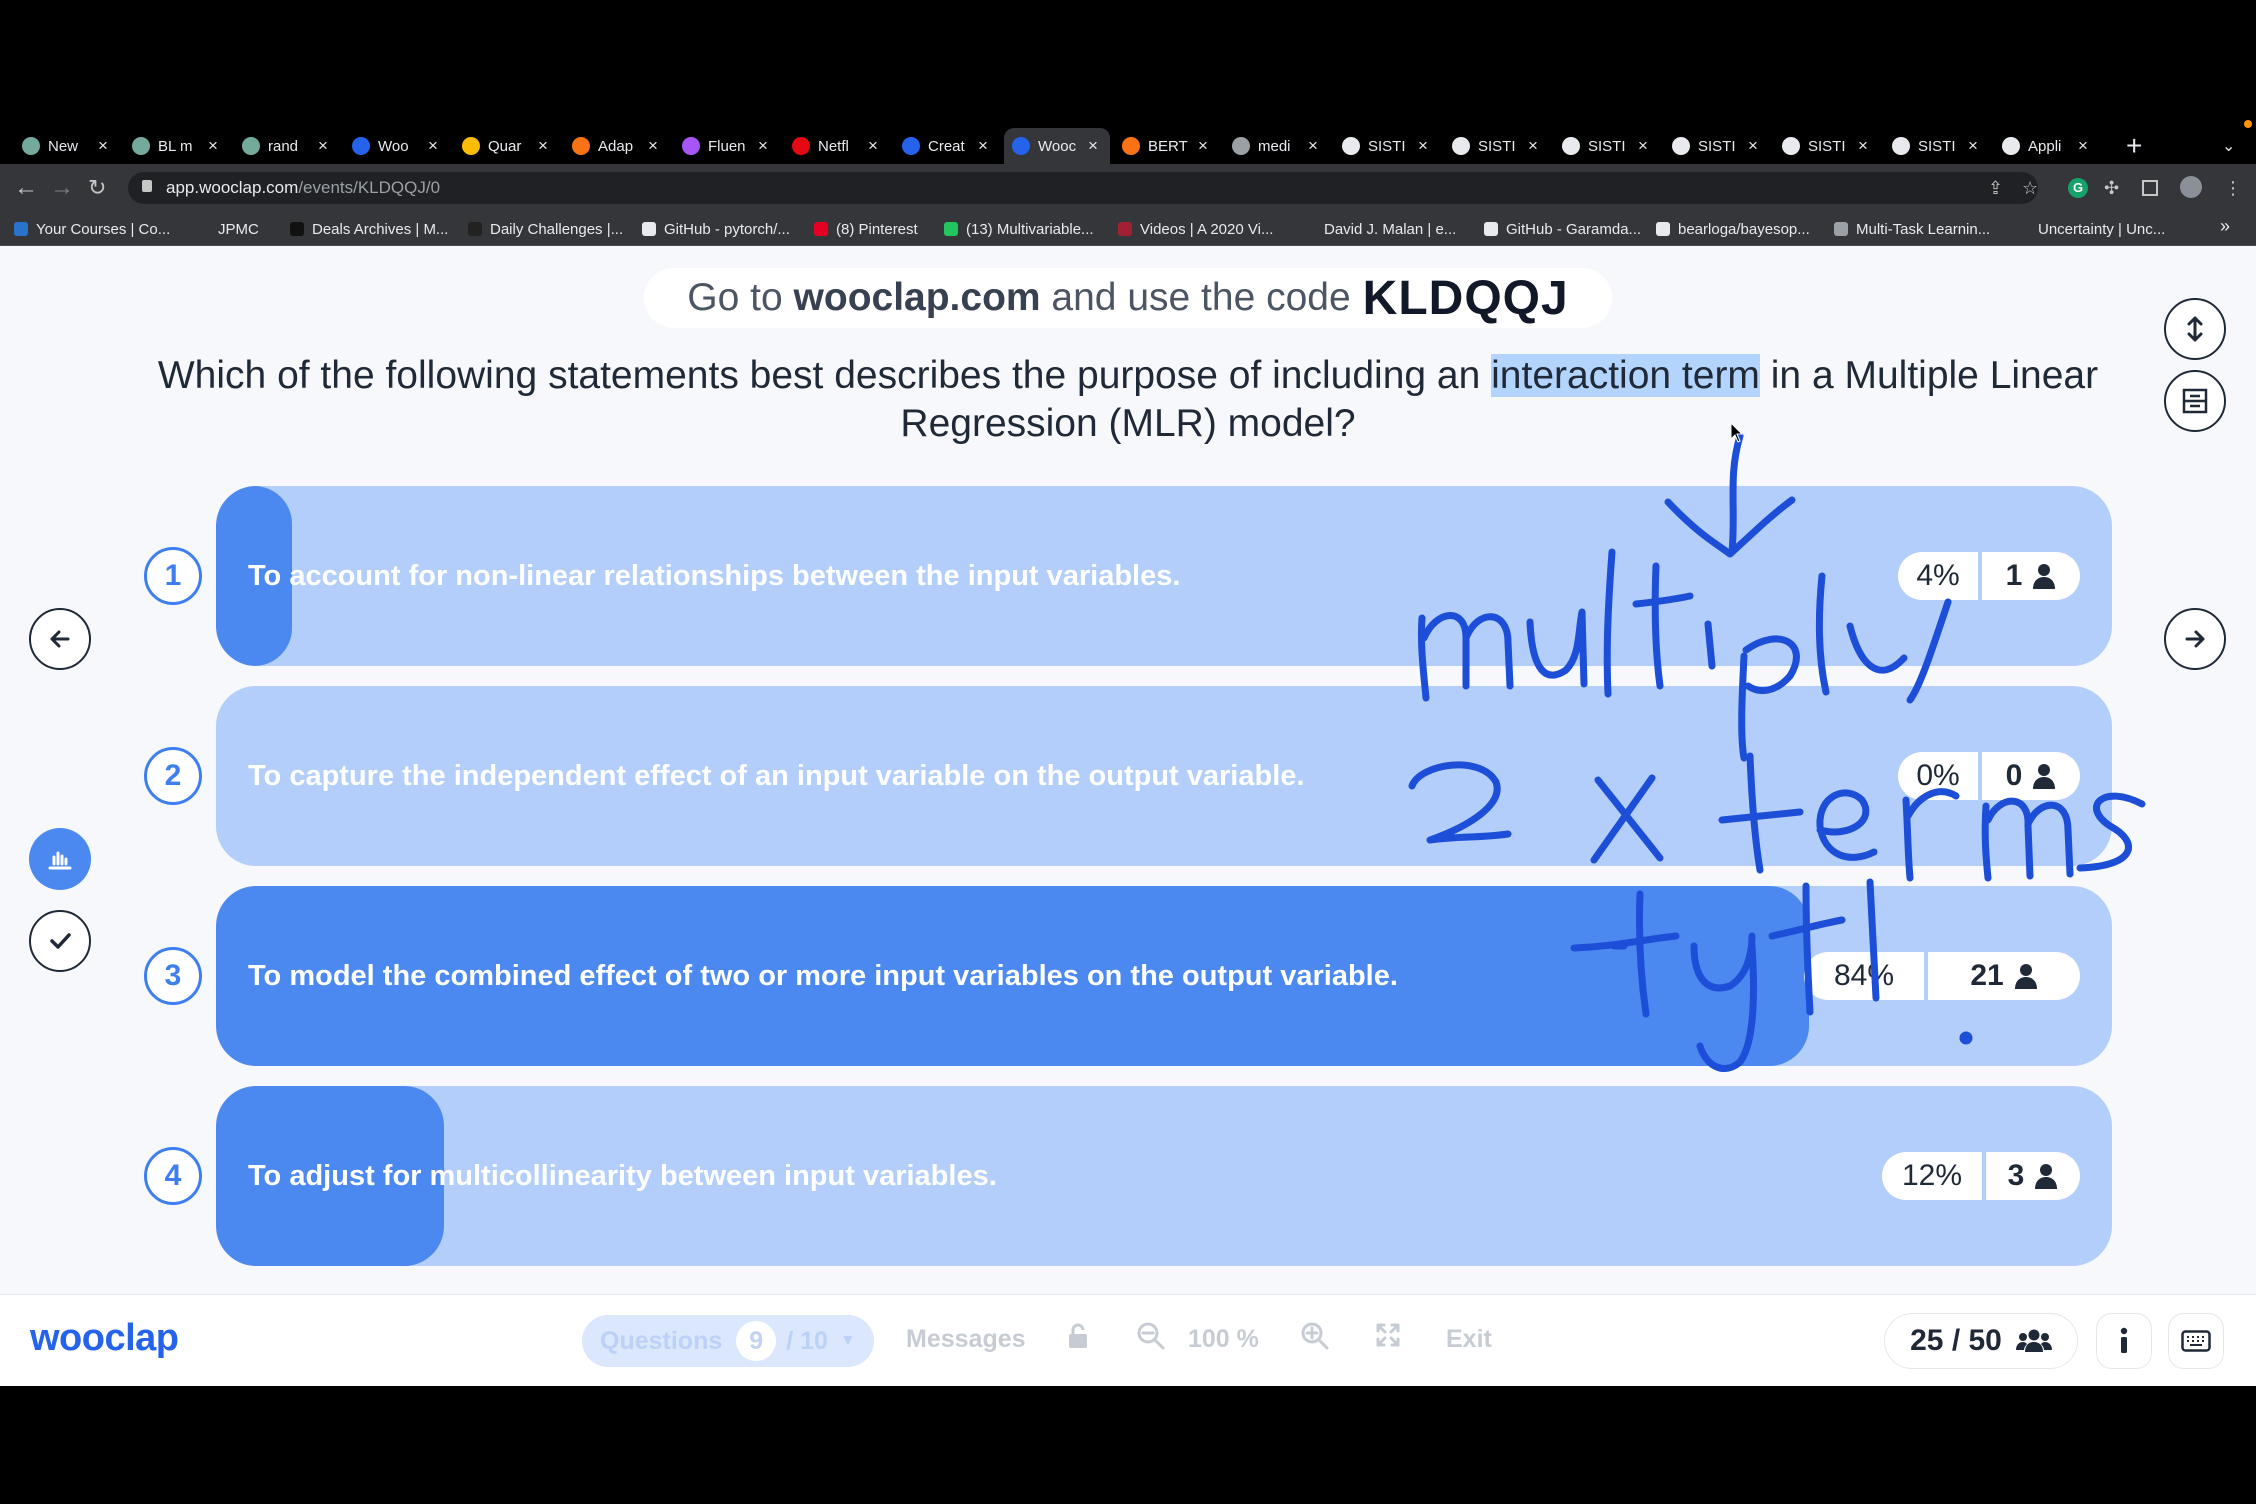 This screenshot has height=1504, width=2256. What do you see at coordinates (617, 146) in the screenshot?
I see `browser-tab: Adap ×` at bounding box center [617, 146].